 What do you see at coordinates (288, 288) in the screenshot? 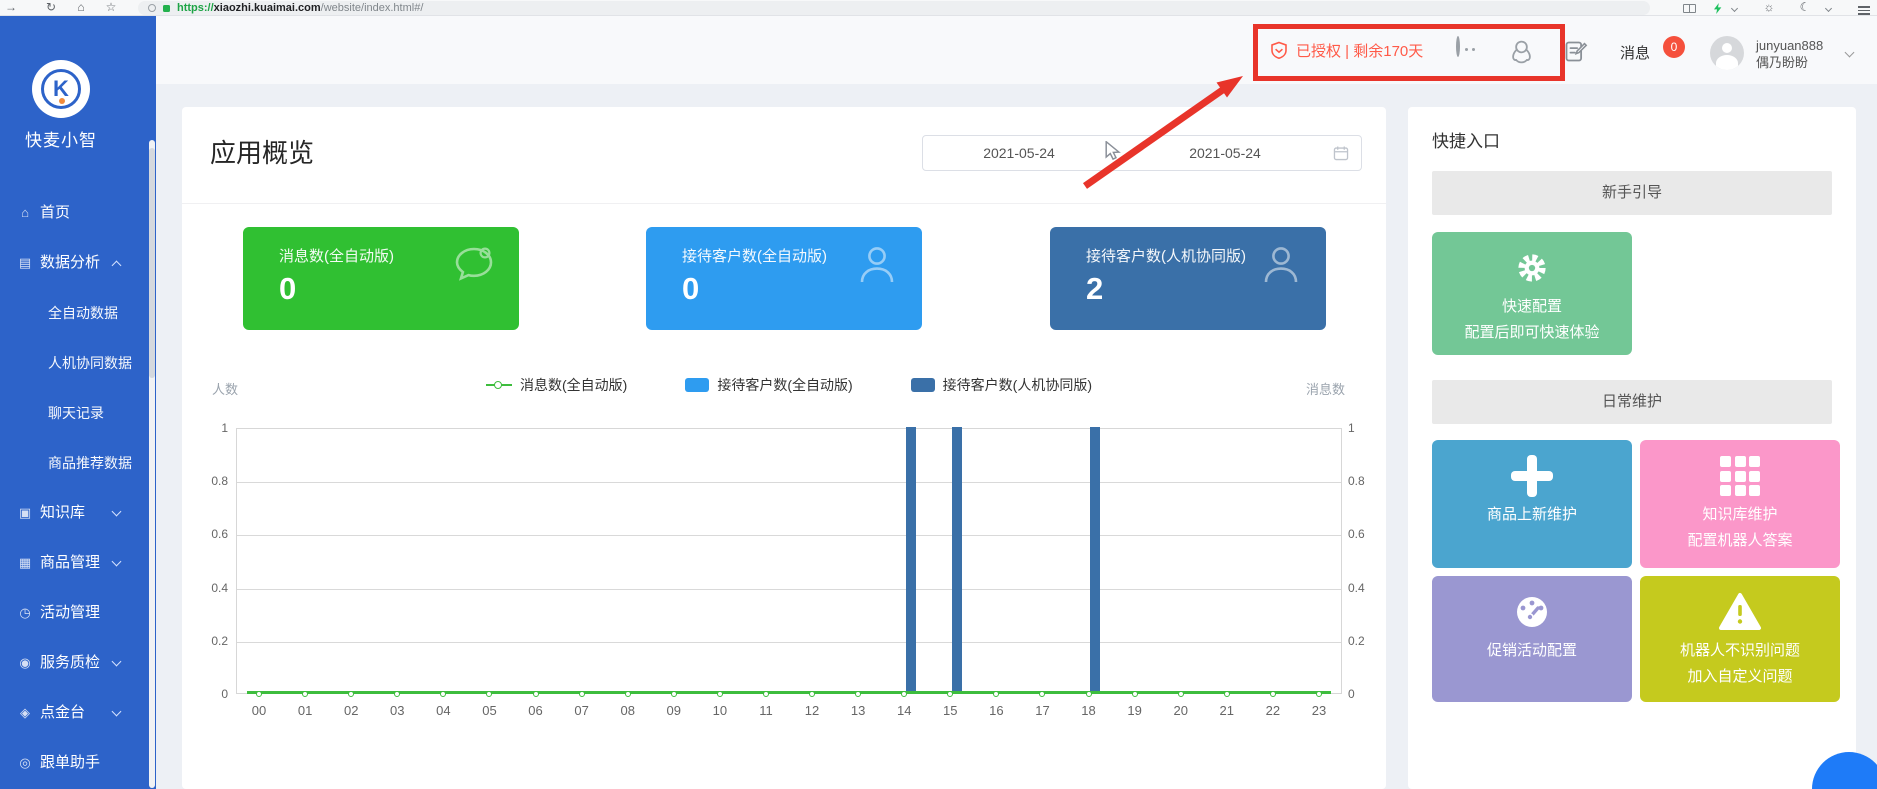
I see `stat-card-value: 0` at bounding box center [288, 288].